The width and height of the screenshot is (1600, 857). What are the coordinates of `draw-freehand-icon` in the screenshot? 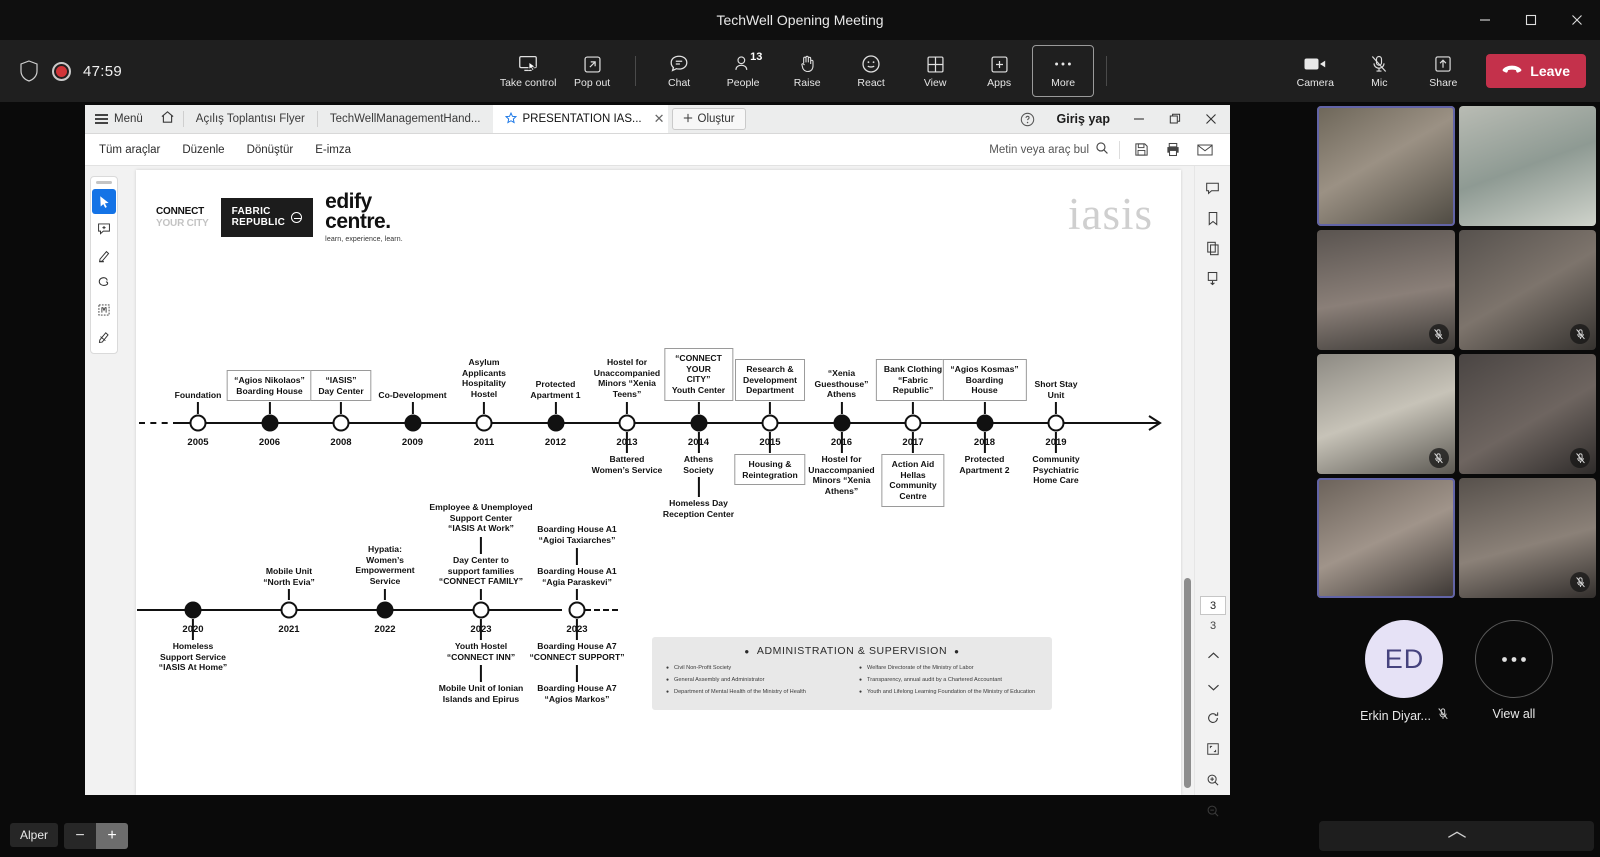 It's located at (104, 282).